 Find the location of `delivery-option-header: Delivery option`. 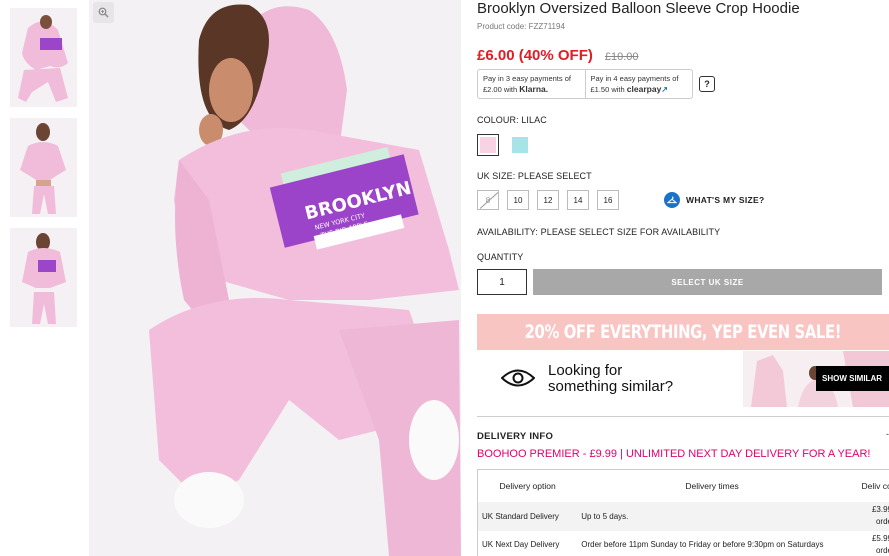

delivery-option-header: Delivery option is located at coordinates (527, 485).